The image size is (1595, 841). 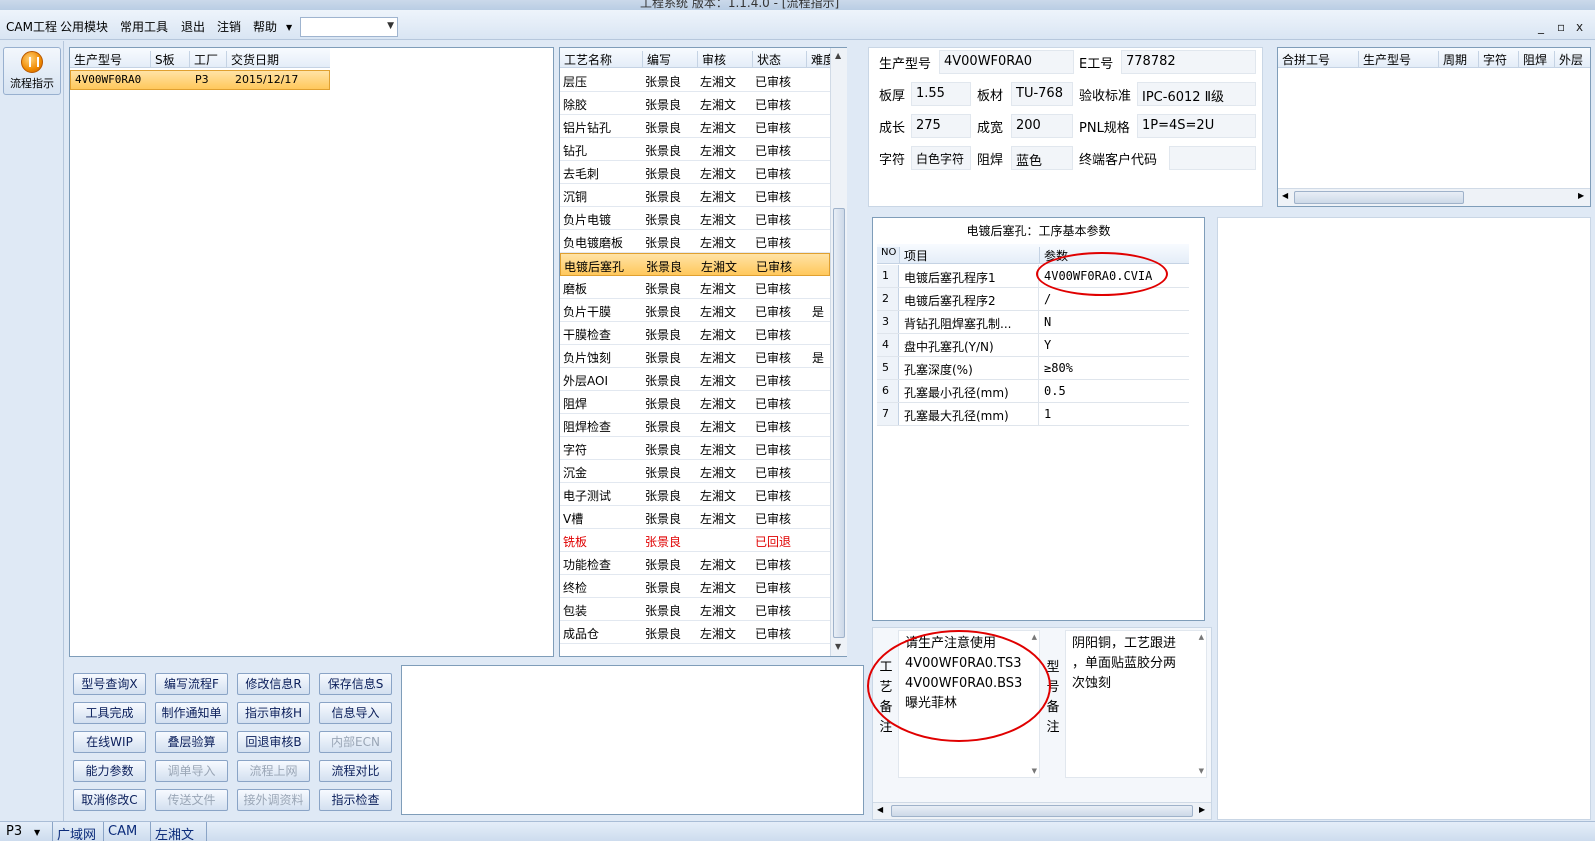 I want to click on param-value: ≥80%, so click(x=1058, y=368).